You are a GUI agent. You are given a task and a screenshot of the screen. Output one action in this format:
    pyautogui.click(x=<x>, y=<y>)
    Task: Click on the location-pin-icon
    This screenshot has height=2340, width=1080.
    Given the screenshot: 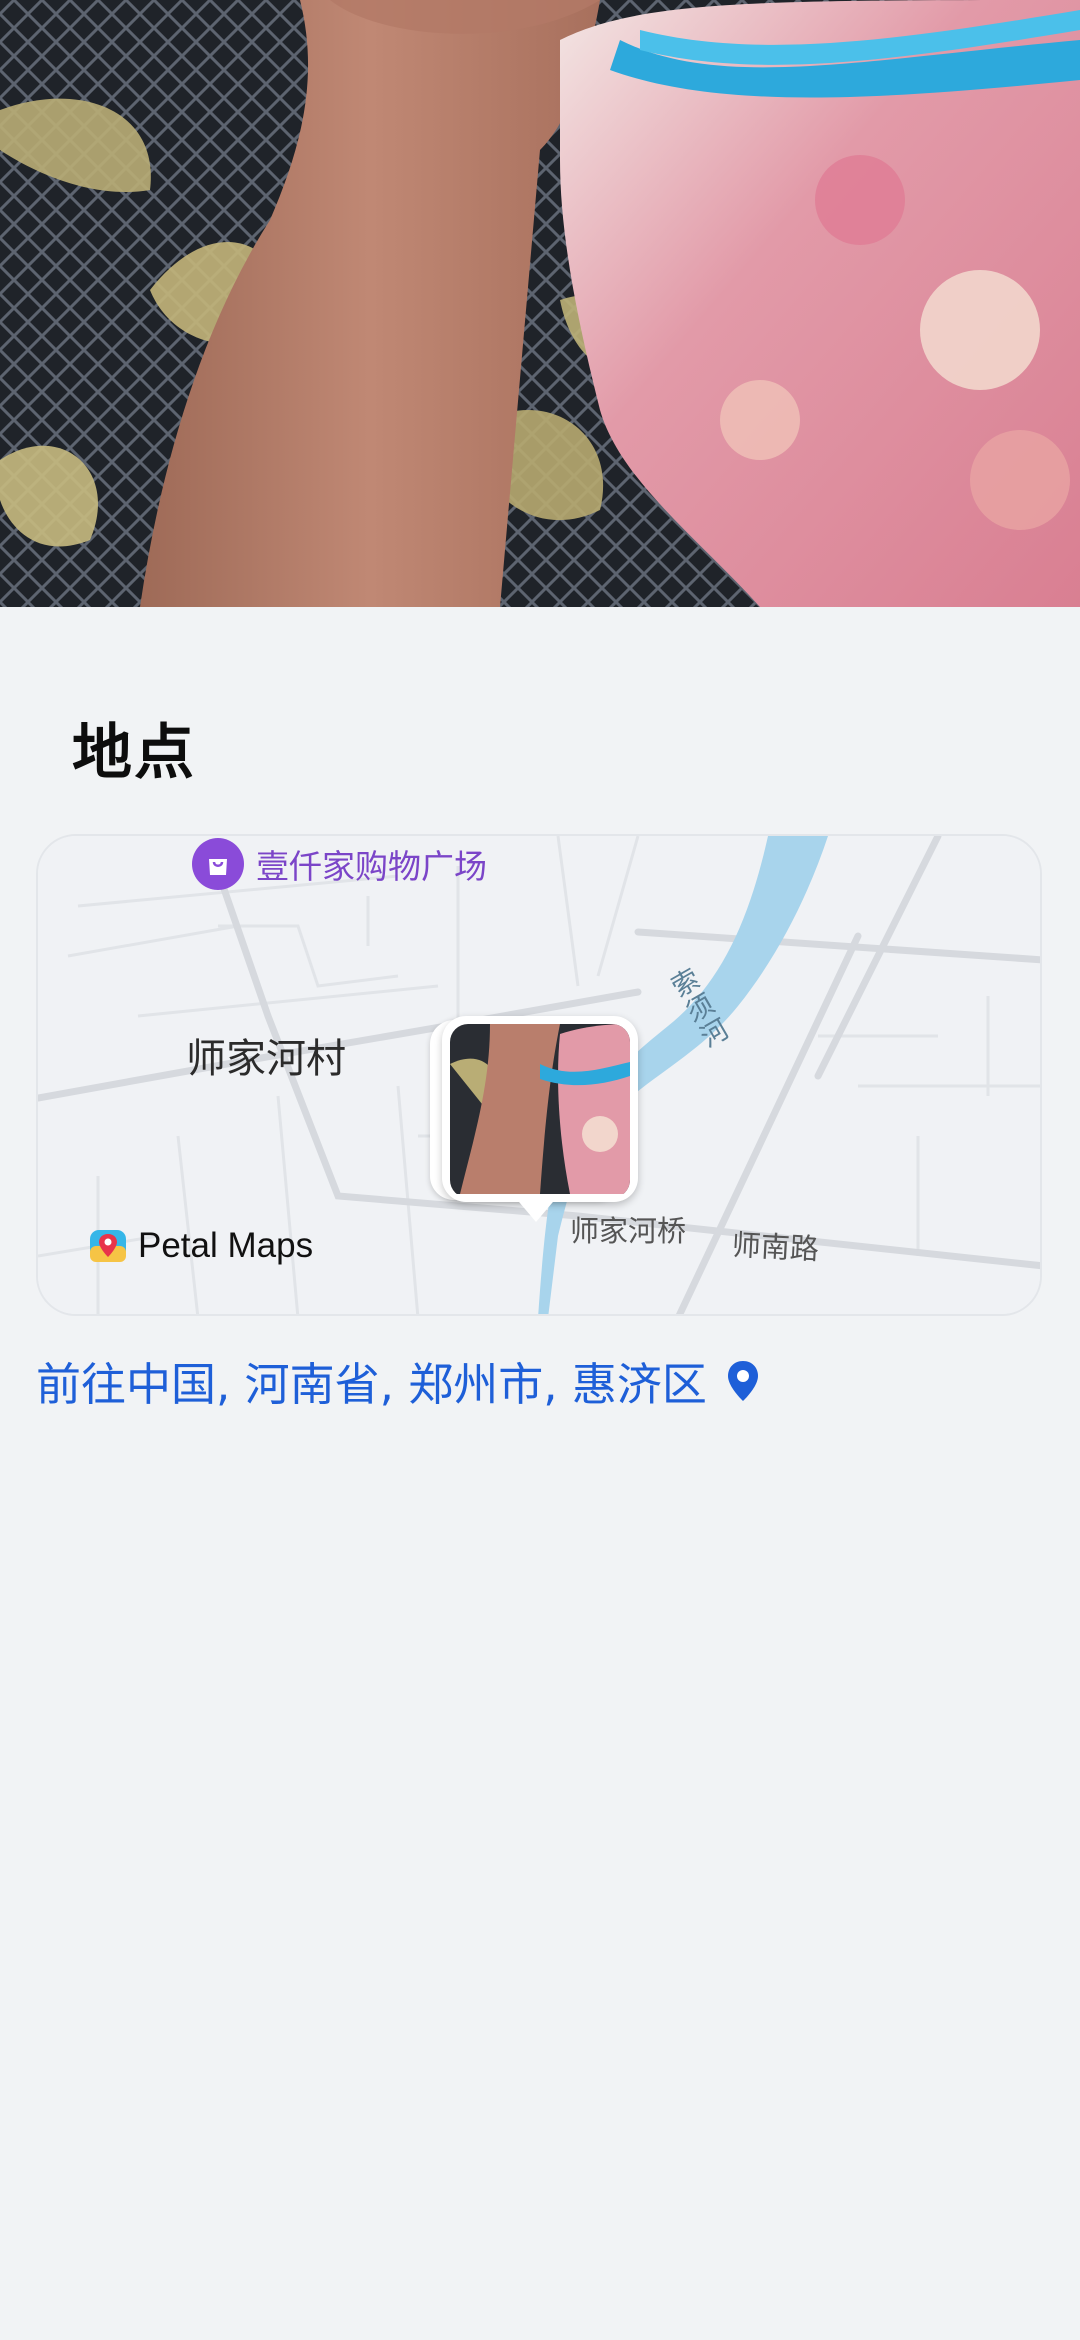 What is the action you would take?
    pyautogui.click(x=743, y=1381)
    